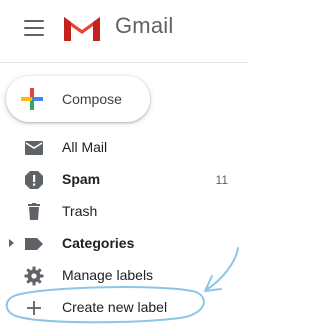 The height and width of the screenshot is (326, 320). I want to click on sidebar-item-categories: Categories, so click(124, 244).